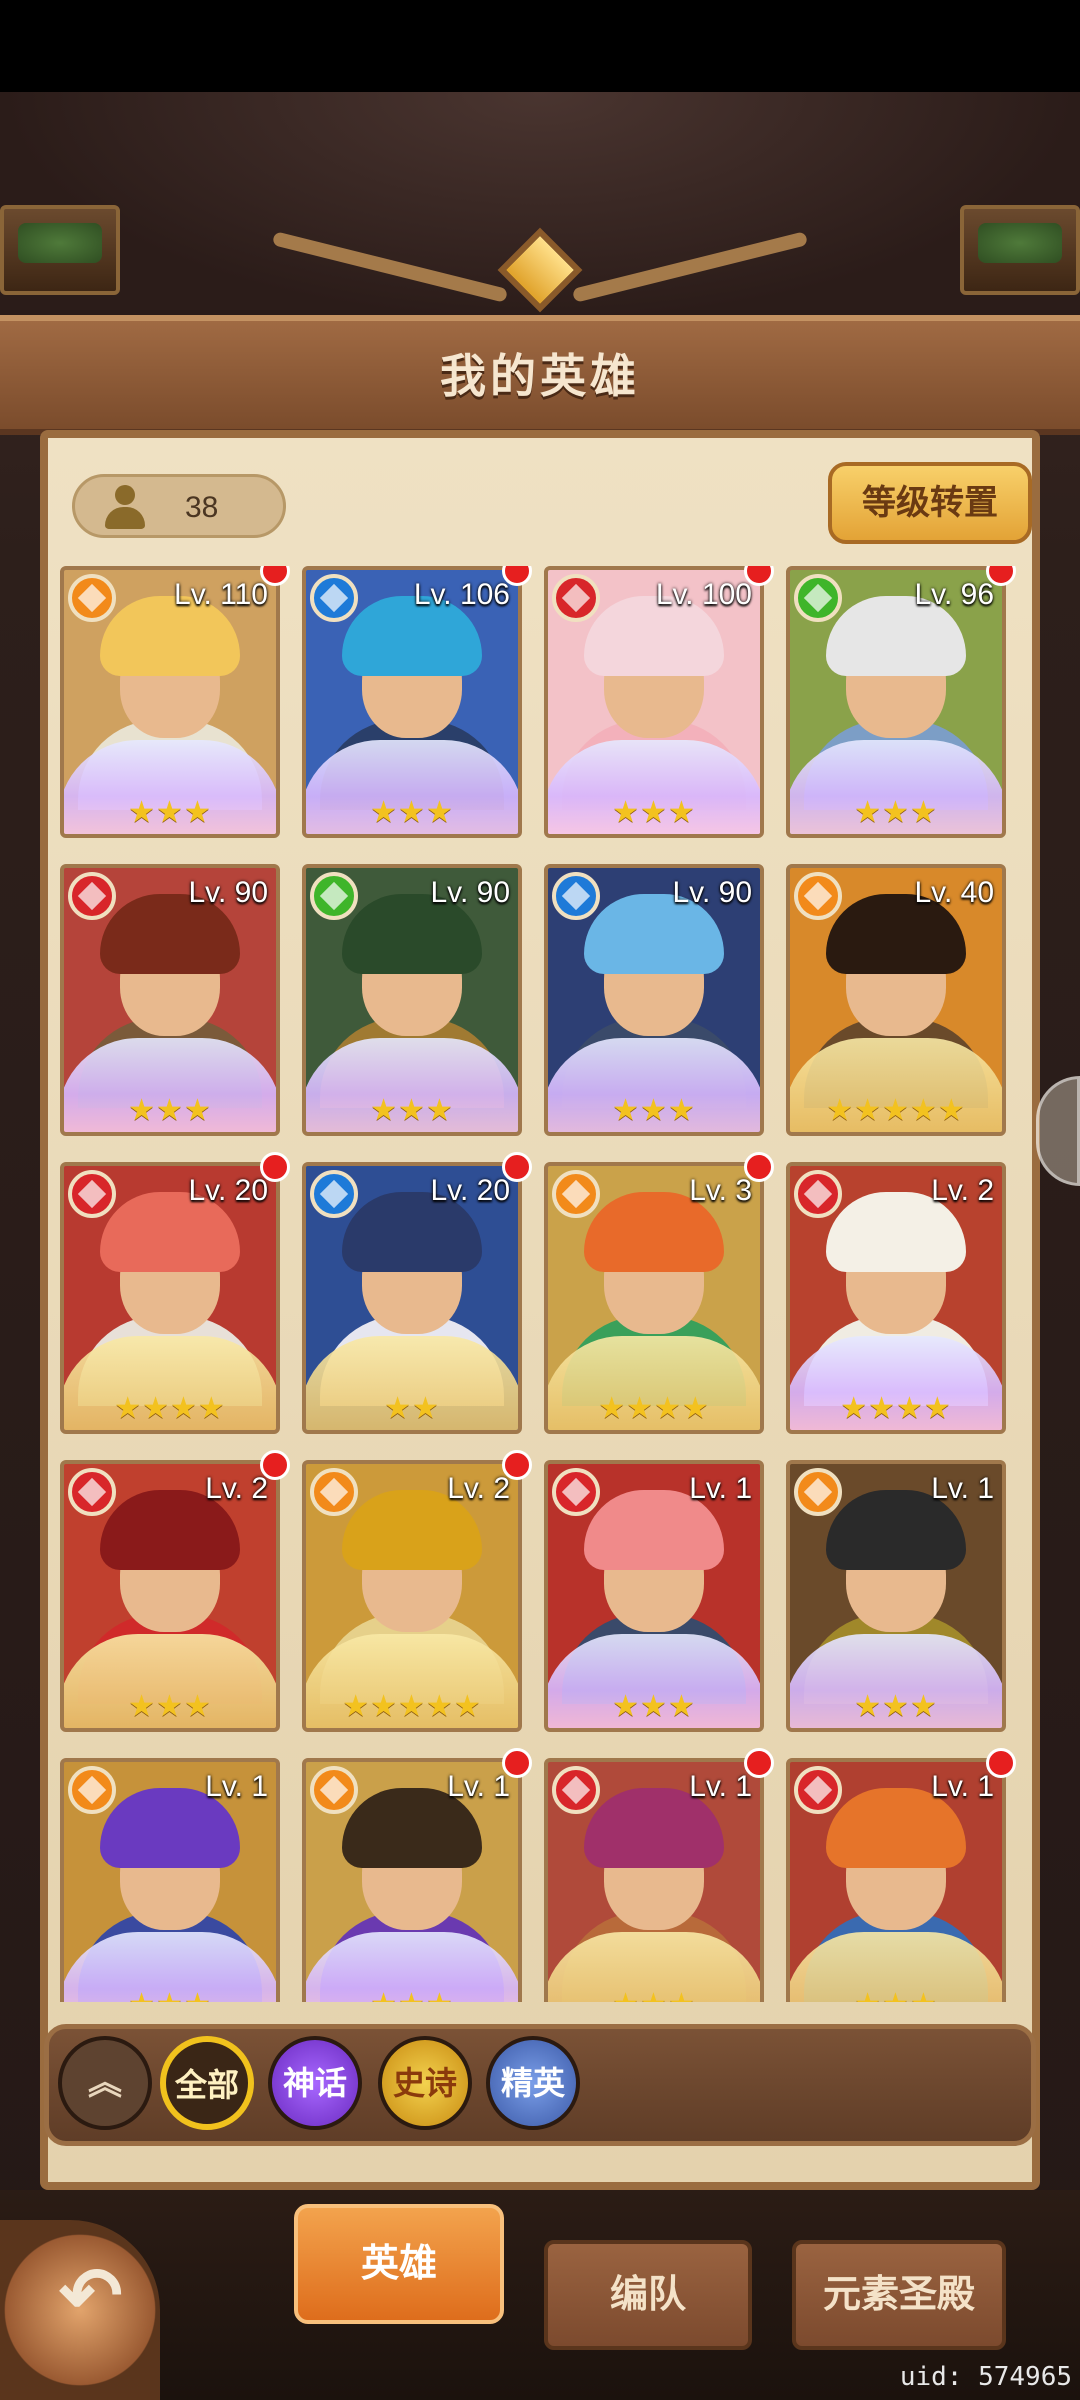 This screenshot has height=2400, width=1080. What do you see at coordinates (221, 594) in the screenshot?
I see `hero-level: Lv. 110` at bounding box center [221, 594].